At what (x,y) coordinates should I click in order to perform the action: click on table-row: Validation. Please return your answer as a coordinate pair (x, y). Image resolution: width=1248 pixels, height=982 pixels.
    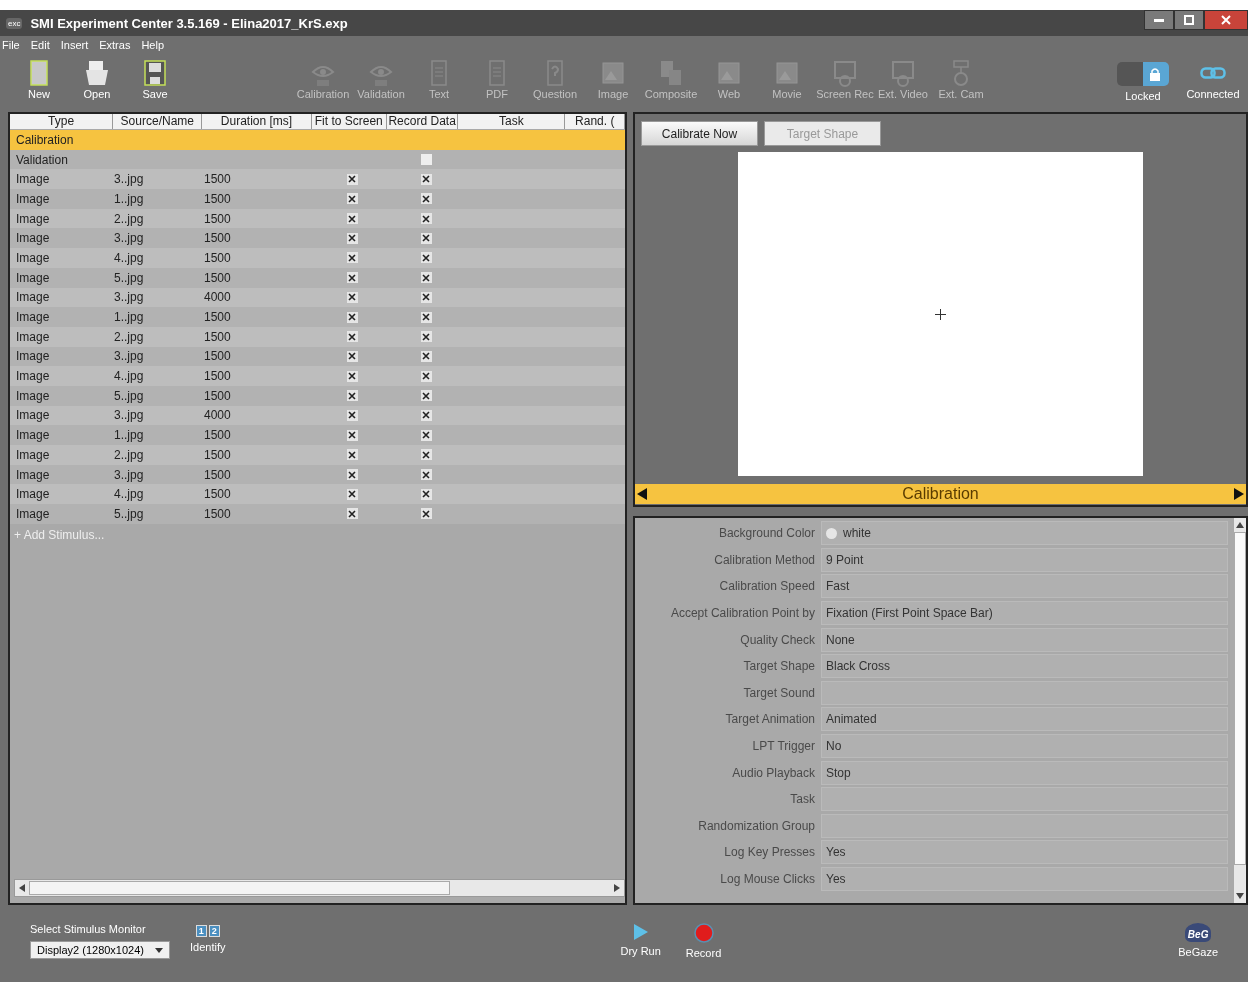
    Looking at the image, I should click on (317, 159).